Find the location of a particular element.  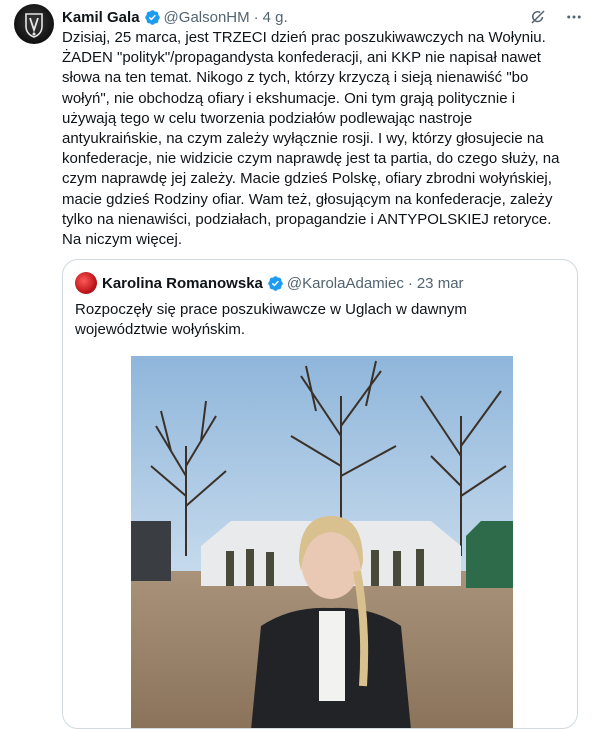

quoted-author-handle: @KarolaAdamiec is located at coordinates (345, 283).